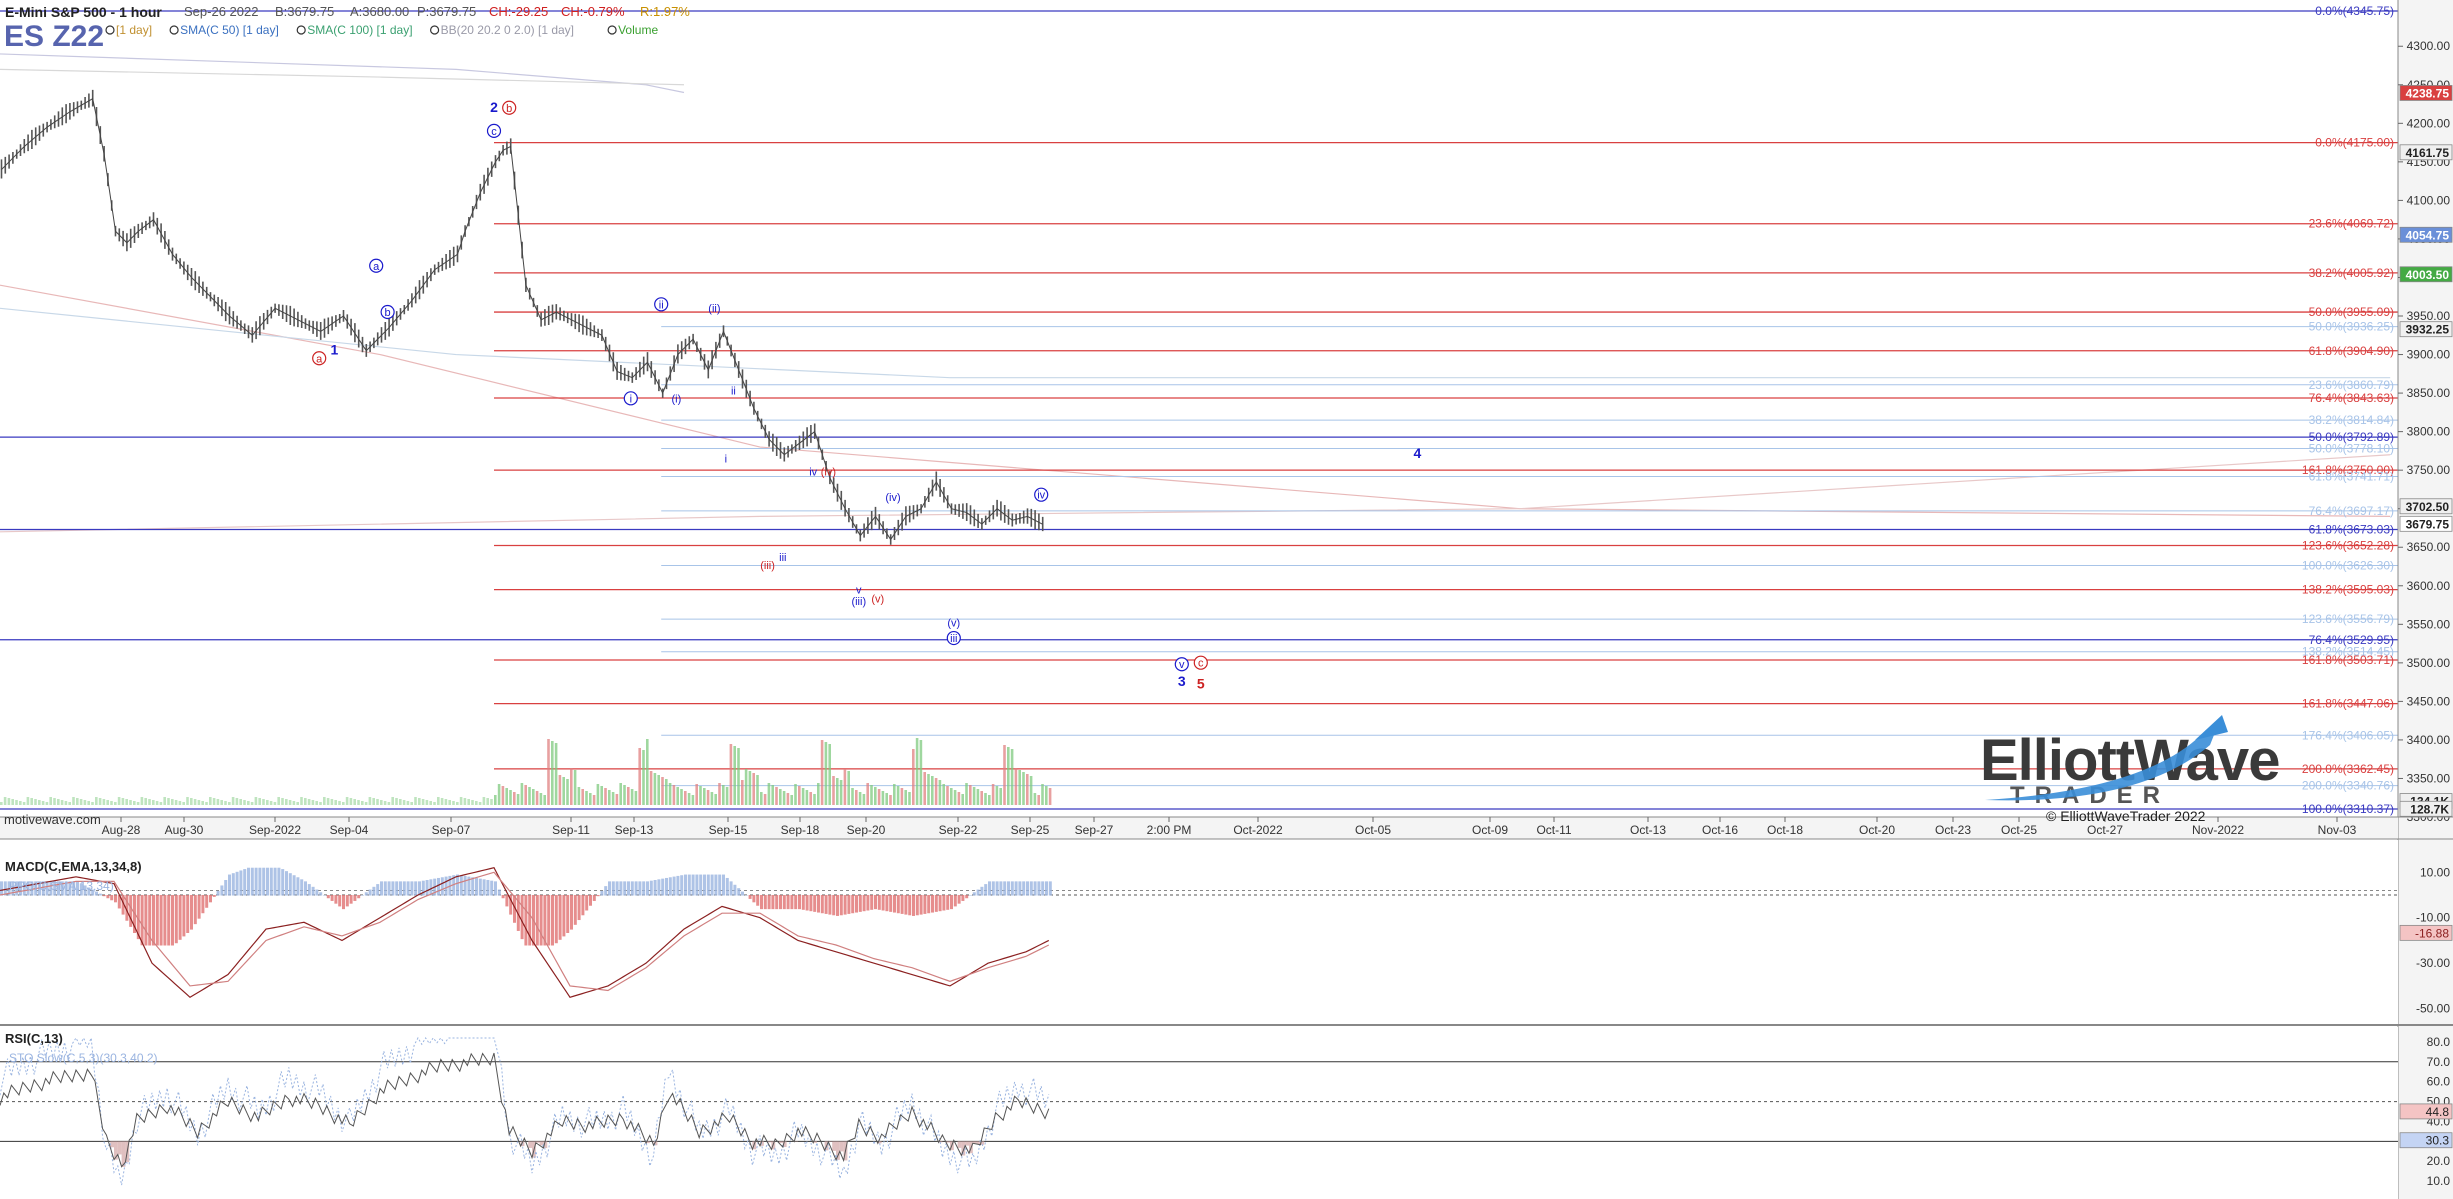 The height and width of the screenshot is (1199, 2453). What do you see at coordinates (1373, 830) in the screenshot?
I see `time-tick-label: Oct-05` at bounding box center [1373, 830].